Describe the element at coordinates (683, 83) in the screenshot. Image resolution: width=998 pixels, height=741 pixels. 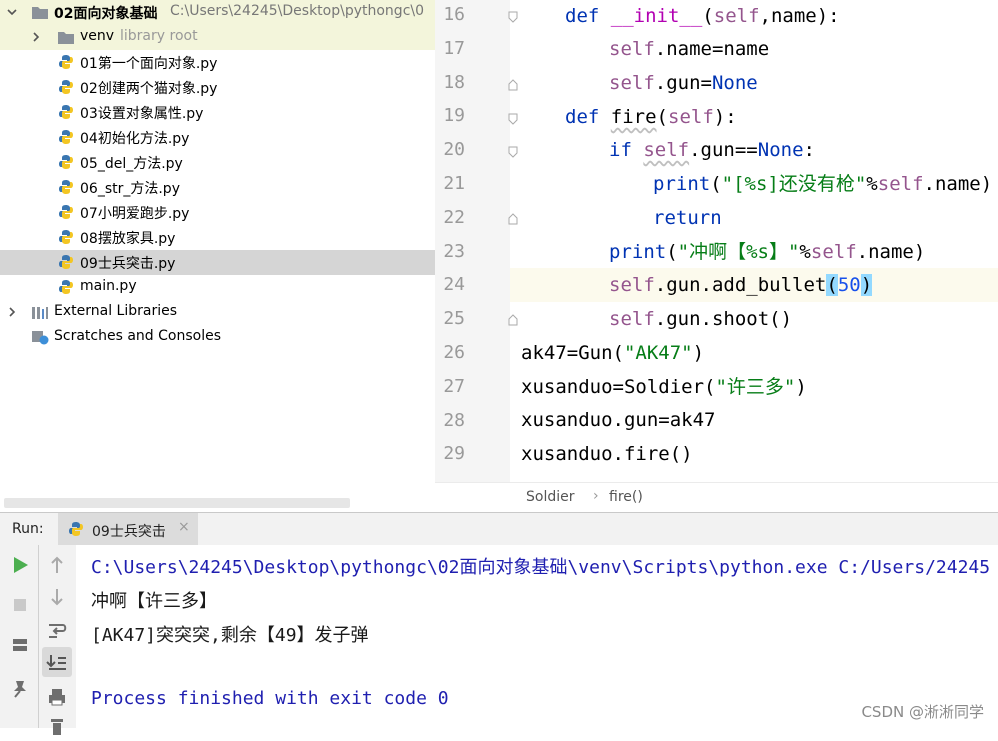
I see `code-line-18: self.gun=None` at that location.